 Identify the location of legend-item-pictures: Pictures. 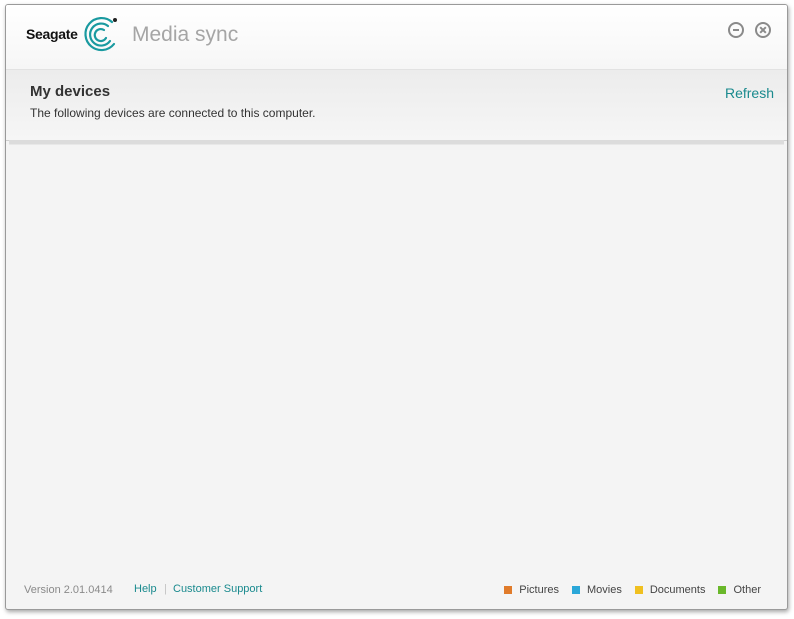
(531, 590).